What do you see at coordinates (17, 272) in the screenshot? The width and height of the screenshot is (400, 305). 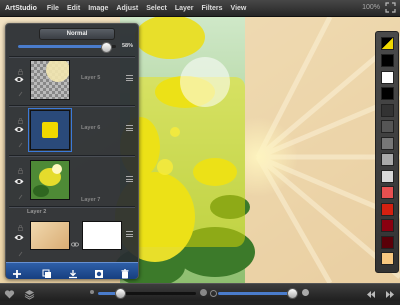 I see `add-layer-icon` at bounding box center [17, 272].